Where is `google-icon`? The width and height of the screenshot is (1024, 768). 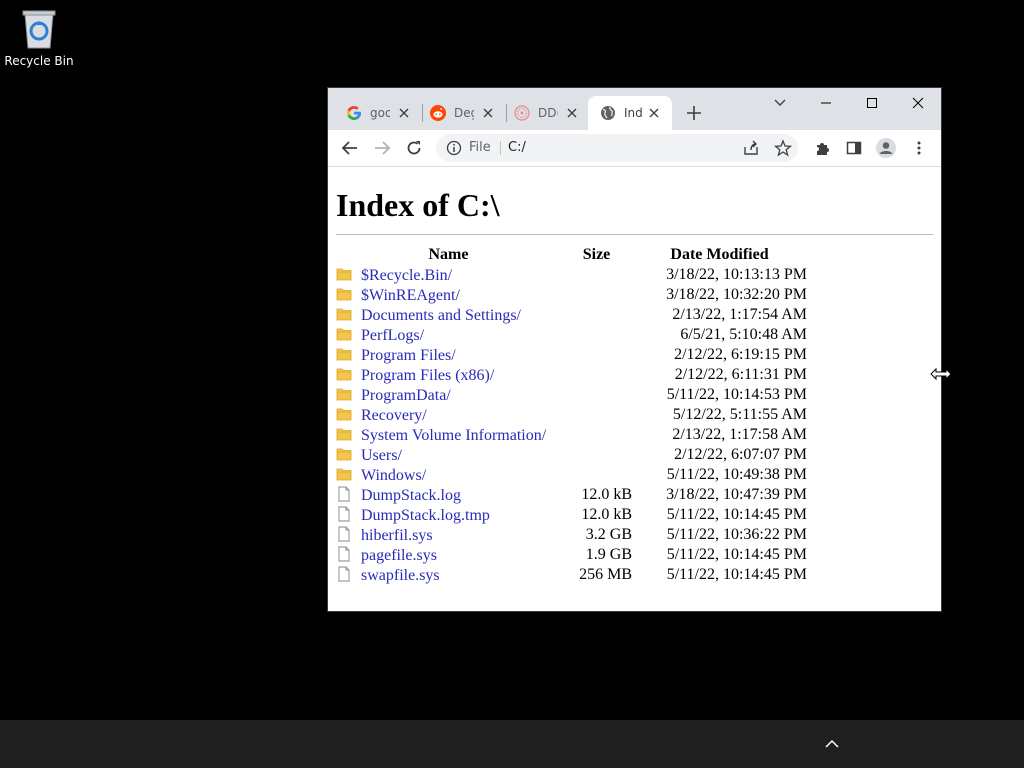
google-icon is located at coordinates (354, 113).